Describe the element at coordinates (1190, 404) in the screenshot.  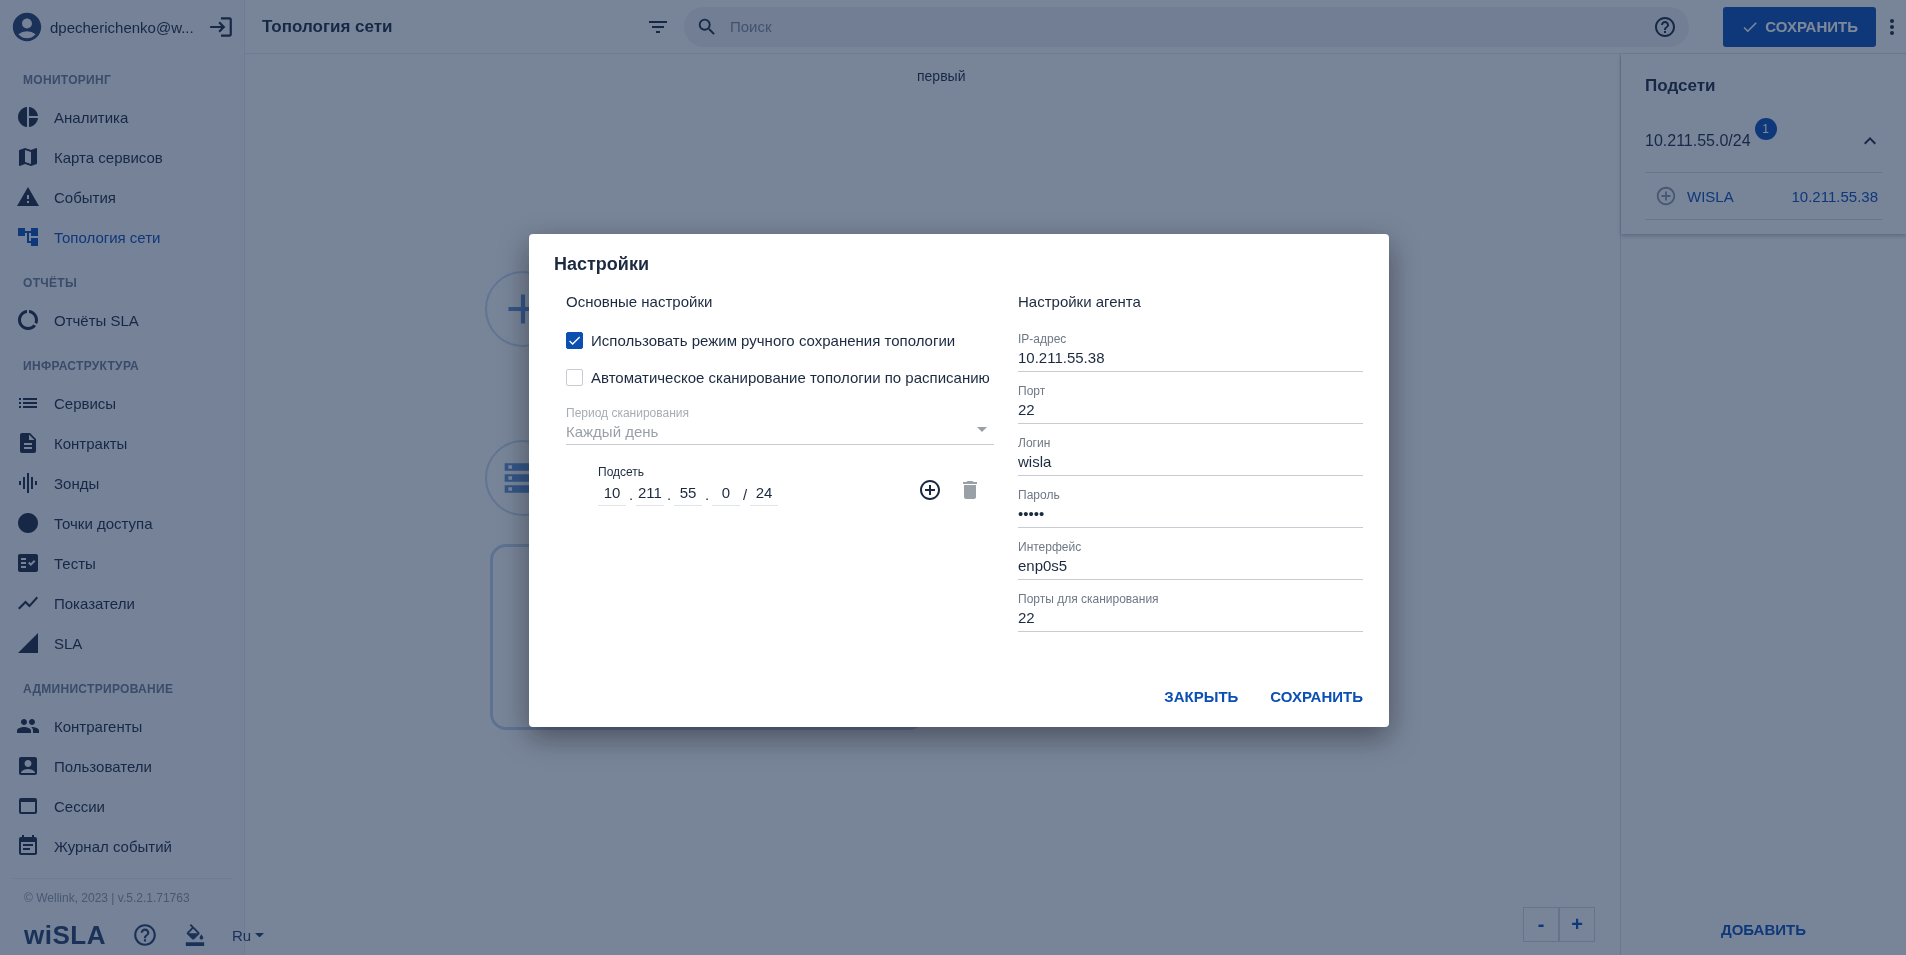
I see `text-field: Порт 22` at that location.